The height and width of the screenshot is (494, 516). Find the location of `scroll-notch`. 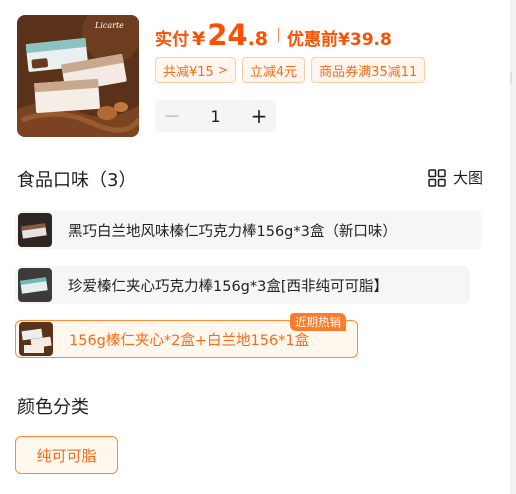

scroll-notch is located at coordinates (511, 78).